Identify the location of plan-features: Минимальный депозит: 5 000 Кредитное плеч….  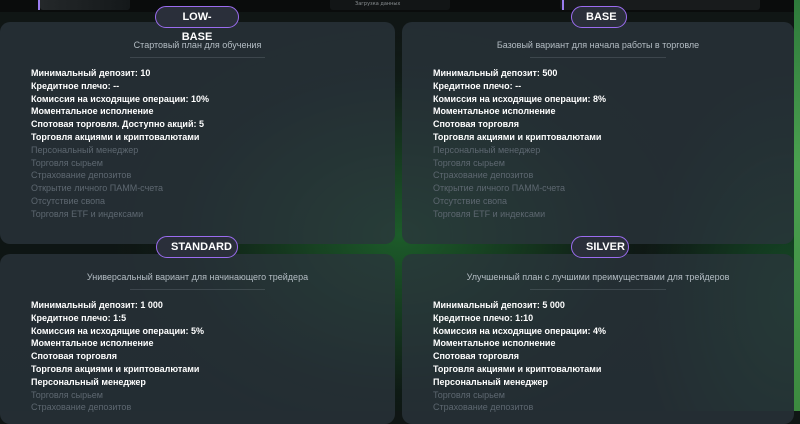
(519, 356).